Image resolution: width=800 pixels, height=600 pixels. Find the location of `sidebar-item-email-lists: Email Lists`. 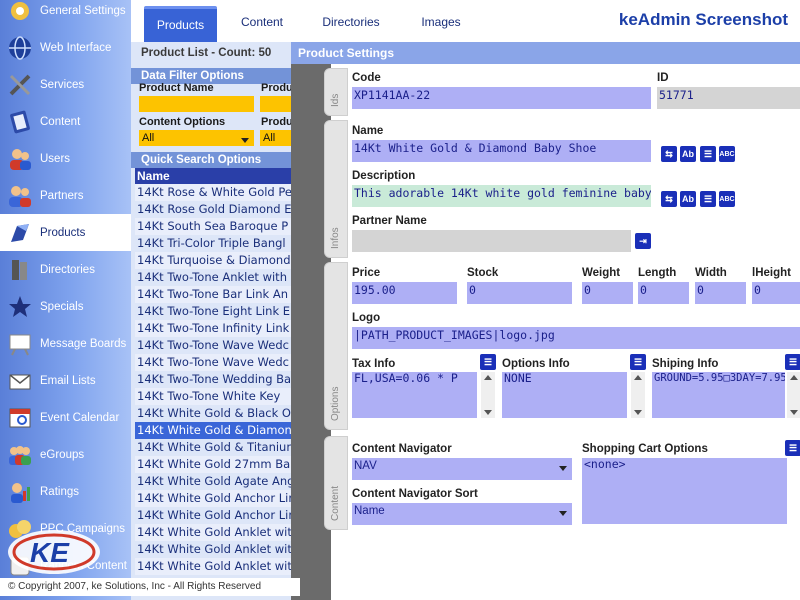

sidebar-item-email-lists: Email Lists is located at coordinates (65, 380).